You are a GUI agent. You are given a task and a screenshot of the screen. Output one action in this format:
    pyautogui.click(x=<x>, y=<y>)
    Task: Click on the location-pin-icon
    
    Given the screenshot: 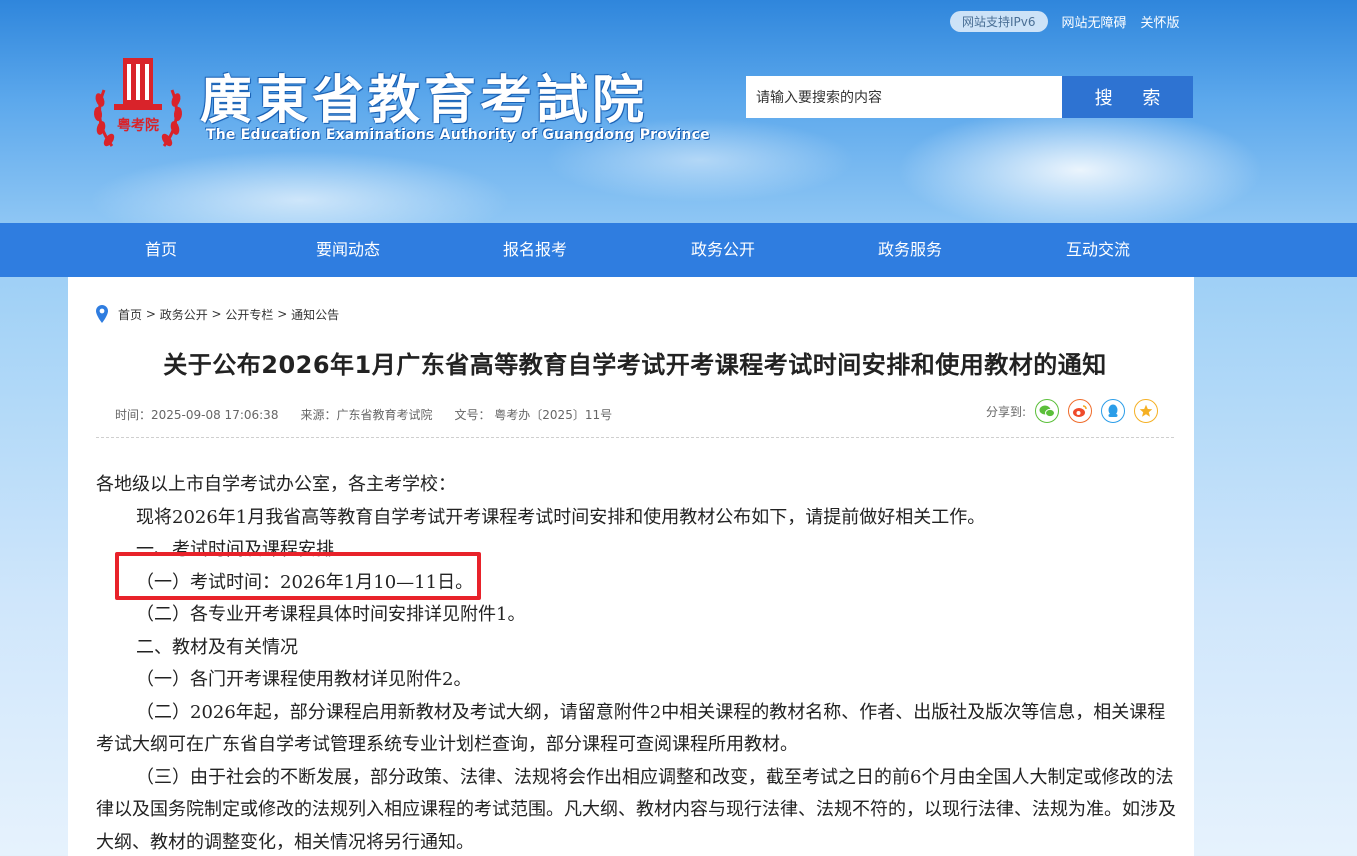 What is the action you would take?
    pyautogui.click(x=102, y=314)
    